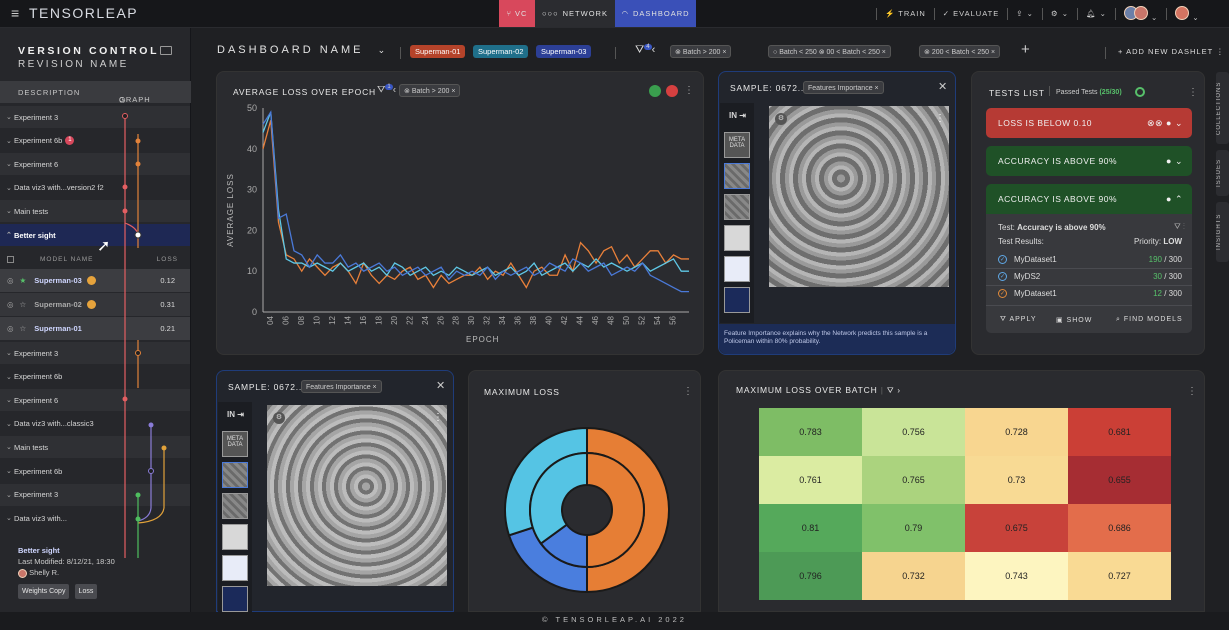  Describe the element at coordinates (1179, 227) in the screenshot. I see `test-filter-icon: ⛛ ⋮` at that location.